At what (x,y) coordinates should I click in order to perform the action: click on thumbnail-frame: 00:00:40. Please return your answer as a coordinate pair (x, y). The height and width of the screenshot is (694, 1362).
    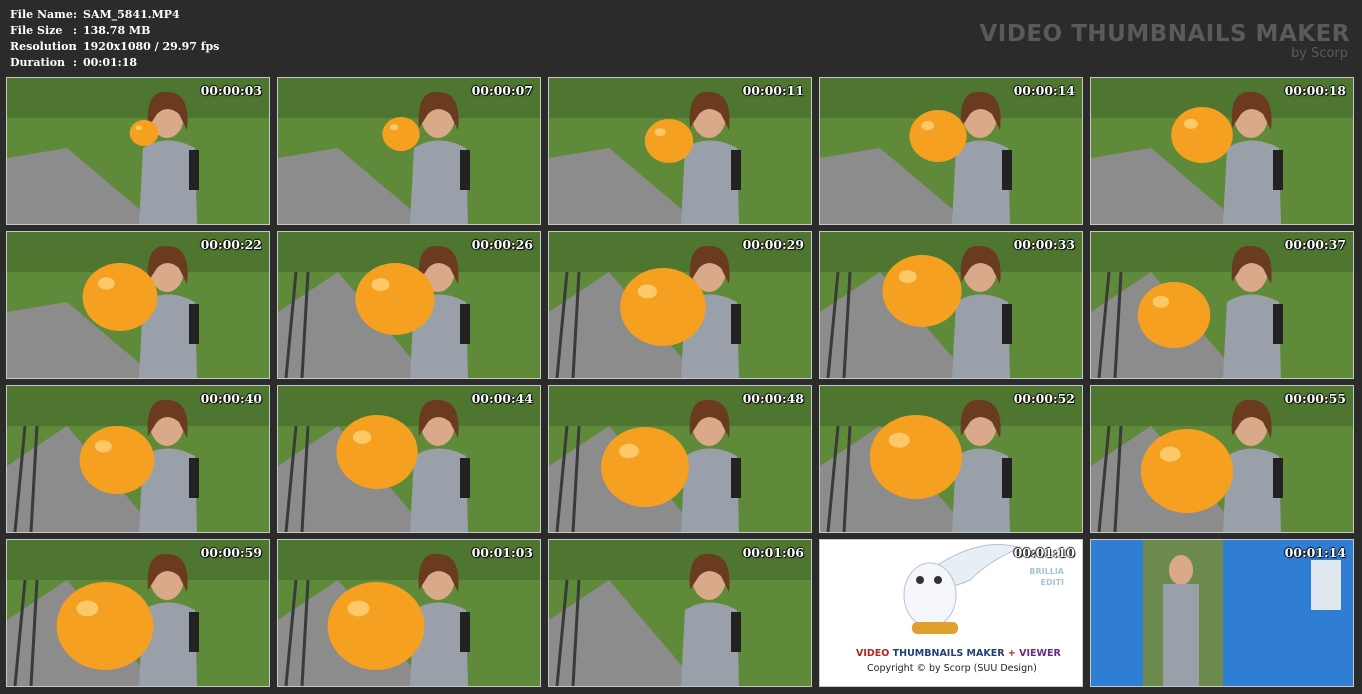
    Looking at the image, I should click on (138, 459).